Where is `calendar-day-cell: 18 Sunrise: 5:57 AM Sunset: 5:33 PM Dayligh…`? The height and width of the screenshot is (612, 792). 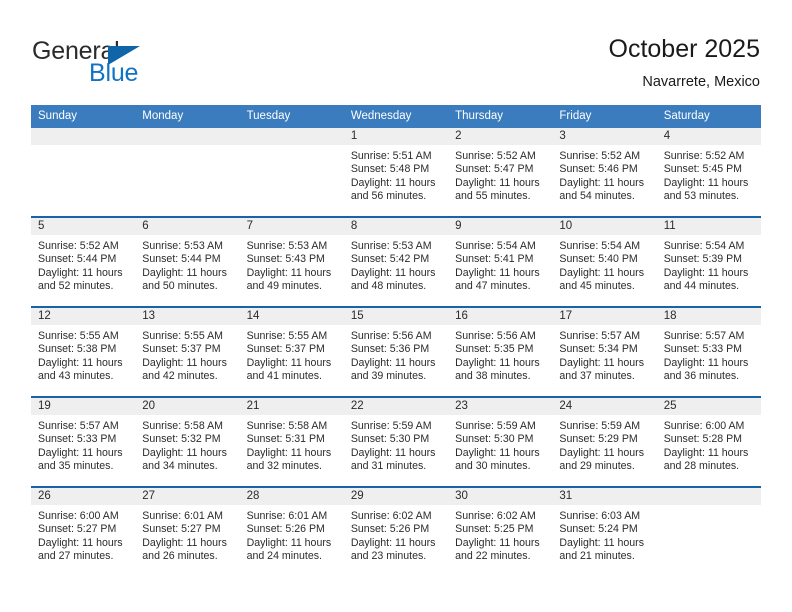
calendar-day-cell: 18 Sunrise: 5:57 AM Sunset: 5:33 PM Dayligh… is located at coordinates (708, 351).